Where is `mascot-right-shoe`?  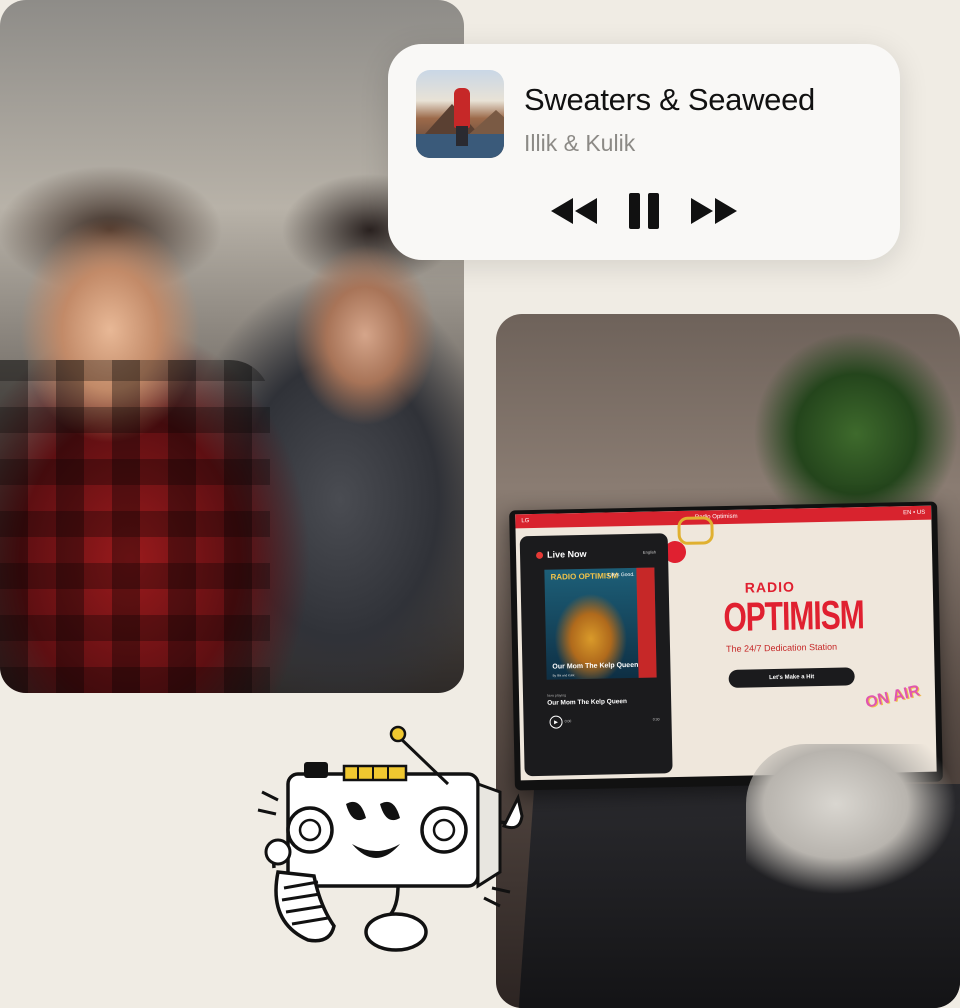
mascot-right-shoe is located at coordinates (396, 932).